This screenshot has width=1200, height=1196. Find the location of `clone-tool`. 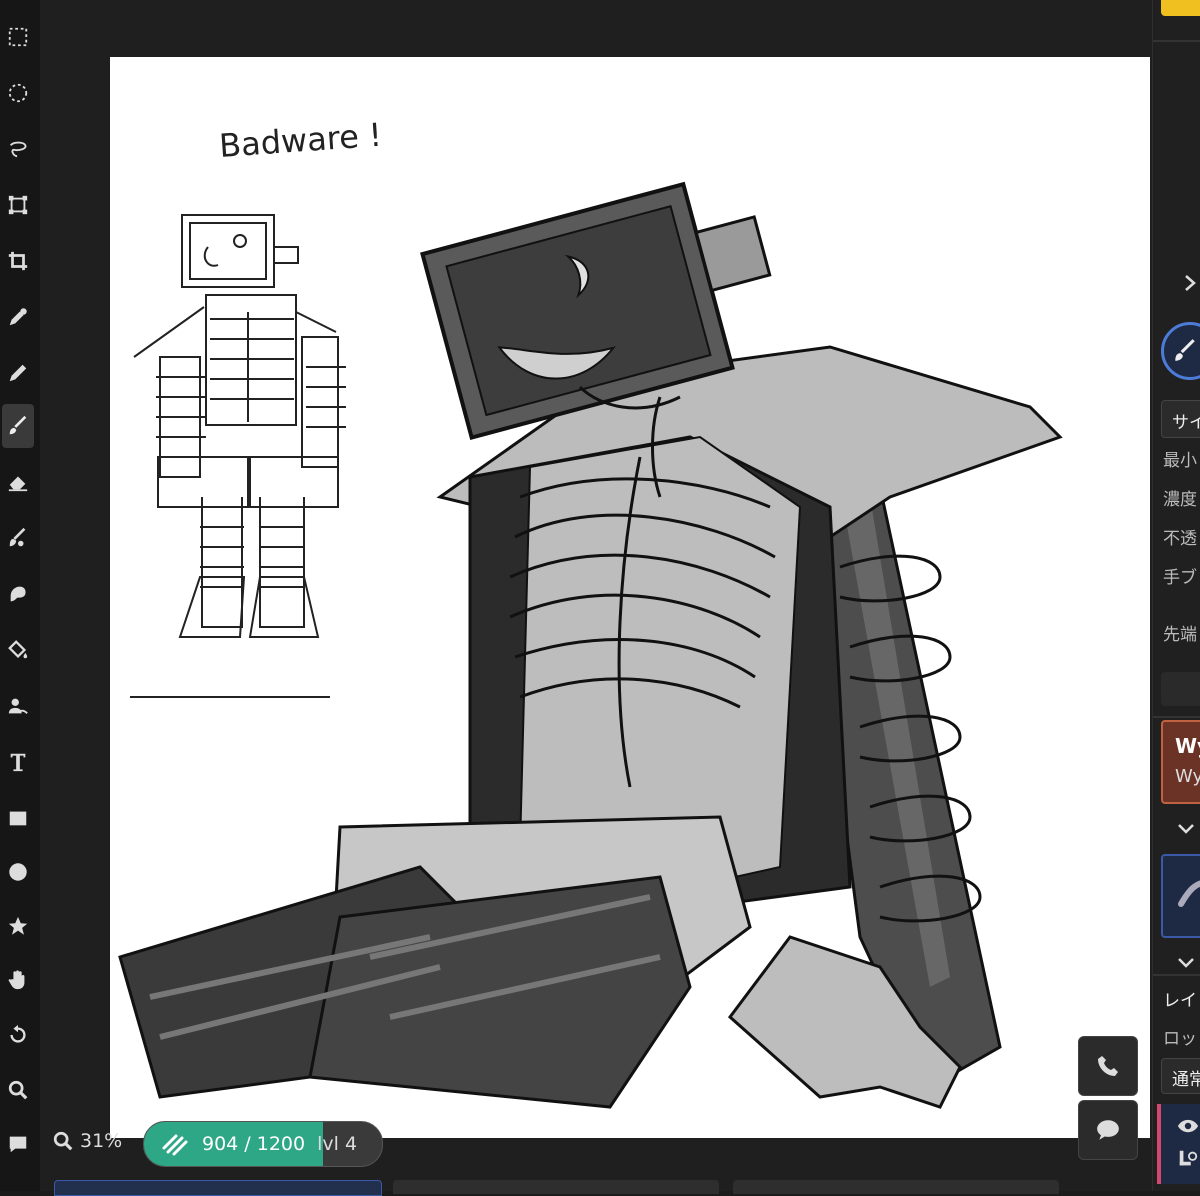

clone-tool is located at coordinates (18, 706).